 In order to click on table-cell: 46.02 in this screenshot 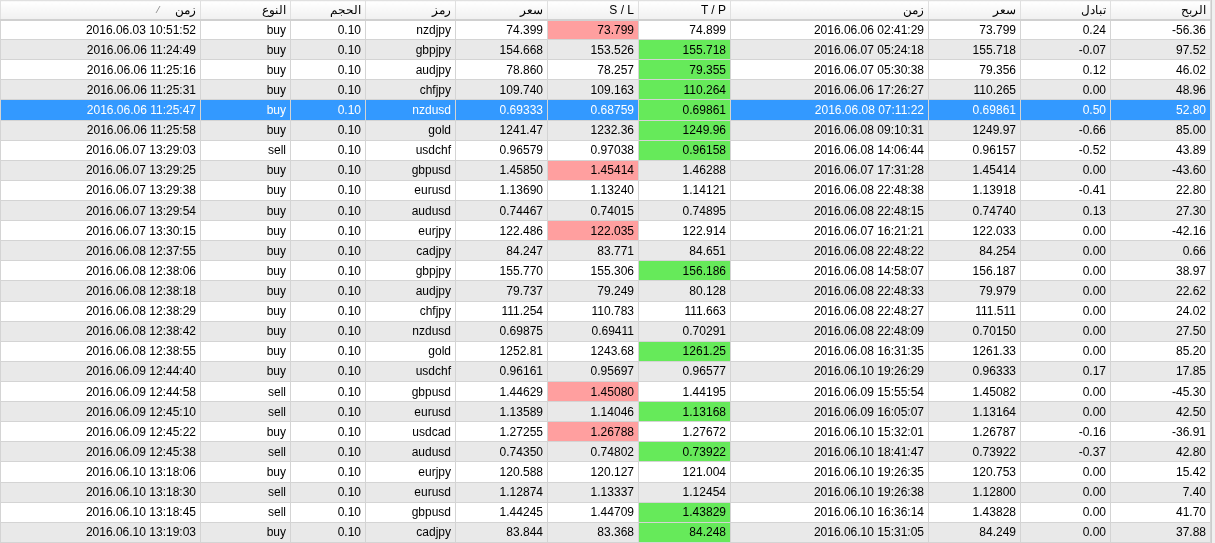, I will do `click(1160, 69)`.